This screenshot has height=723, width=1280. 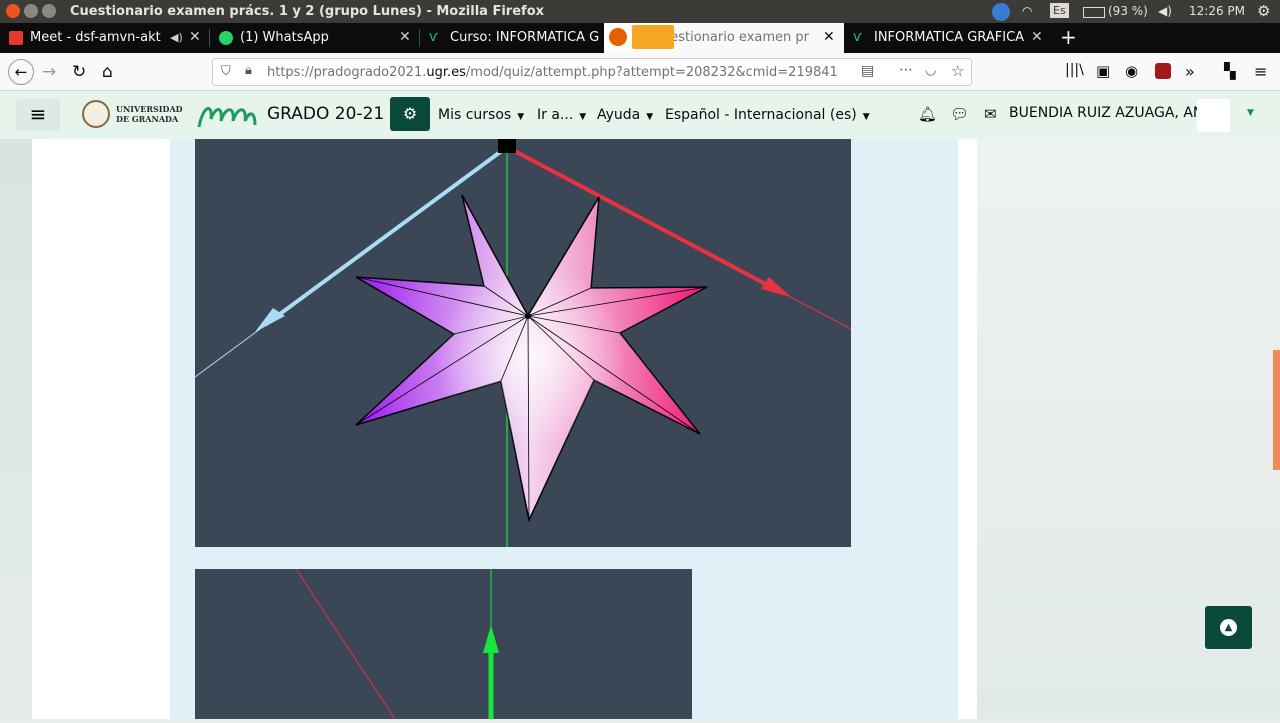 I want to click on tab-curso: ѵ Curso: INFORMÁTICA G, so click(x=512, y=38).